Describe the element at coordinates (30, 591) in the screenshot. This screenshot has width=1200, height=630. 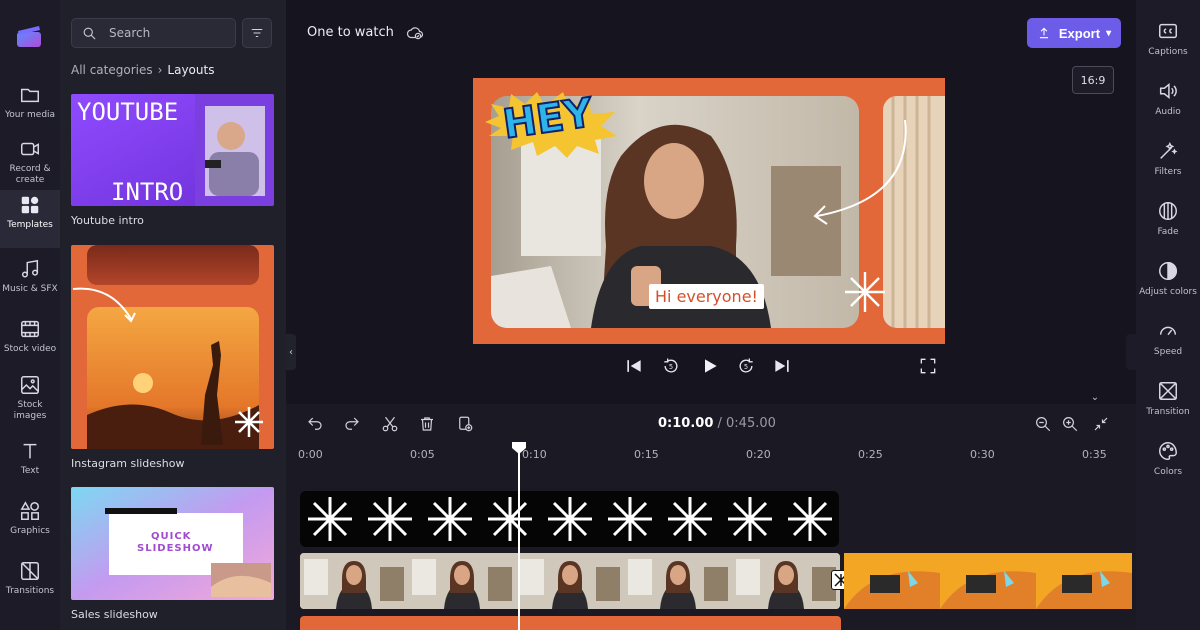
I see `rail-label: Transitions` at that location.